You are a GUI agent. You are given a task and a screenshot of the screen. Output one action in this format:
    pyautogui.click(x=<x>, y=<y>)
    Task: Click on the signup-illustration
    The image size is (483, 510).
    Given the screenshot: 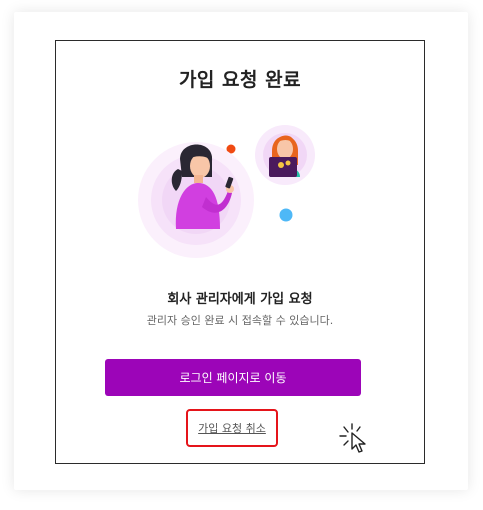 What is the action you would take?
    pyautogui.click(x=226, y=191)
    